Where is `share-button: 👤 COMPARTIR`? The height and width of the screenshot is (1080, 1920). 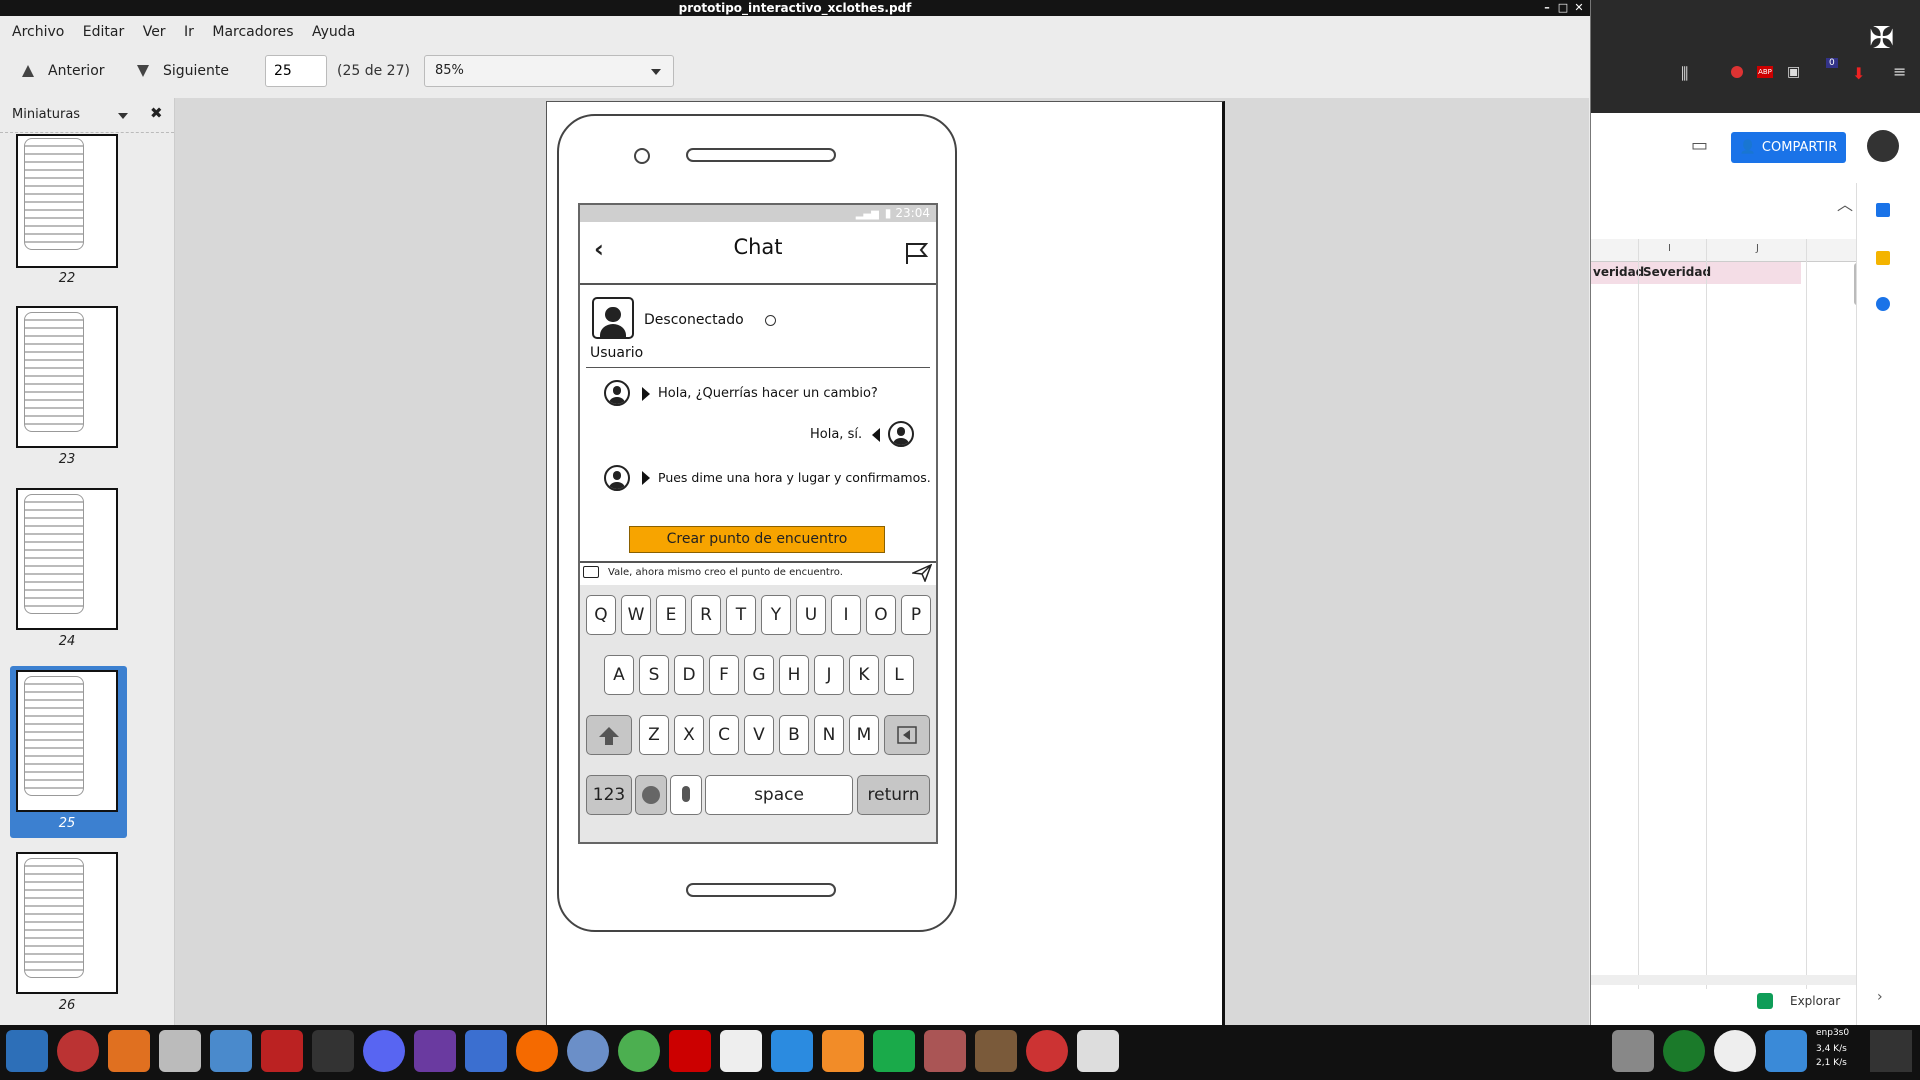 share-button: 👤 COMPARTIR is located at coordinates (1788, 147).